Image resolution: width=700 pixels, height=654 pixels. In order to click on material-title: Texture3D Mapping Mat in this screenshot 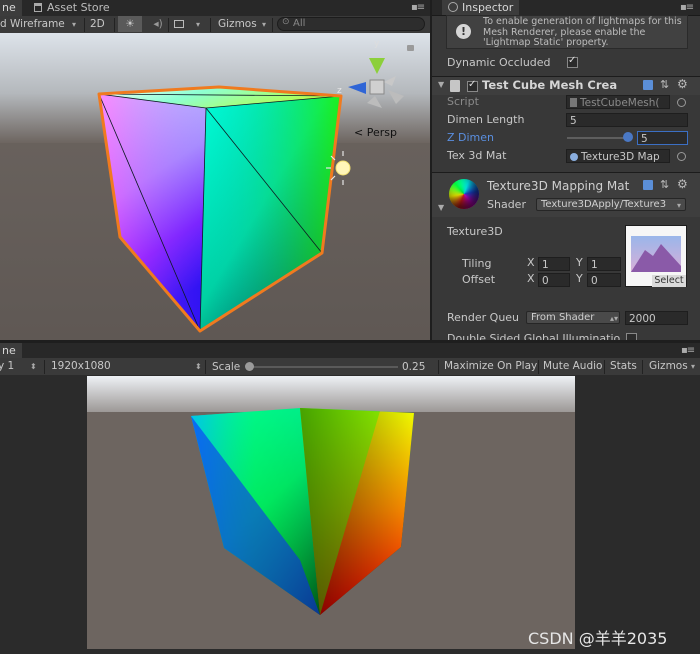, I will do `click(558, 186)`.